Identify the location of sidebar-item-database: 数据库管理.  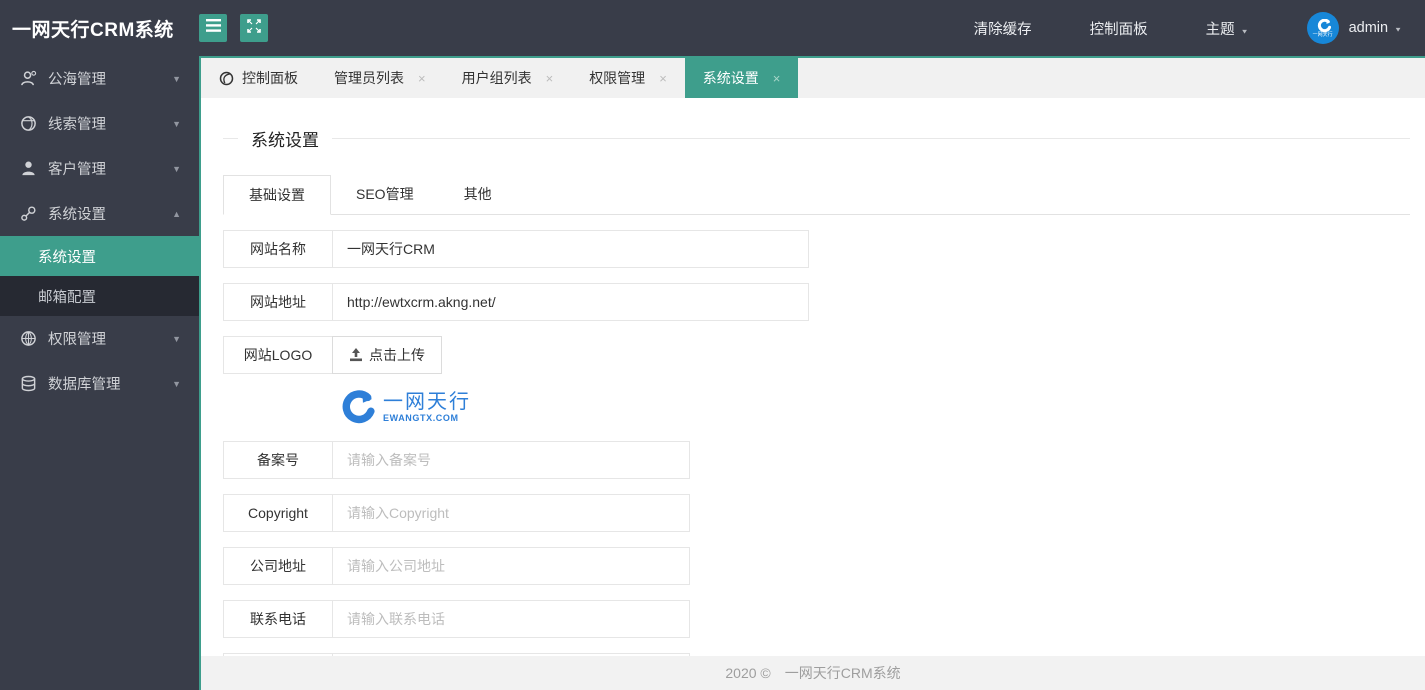
(99, 383).